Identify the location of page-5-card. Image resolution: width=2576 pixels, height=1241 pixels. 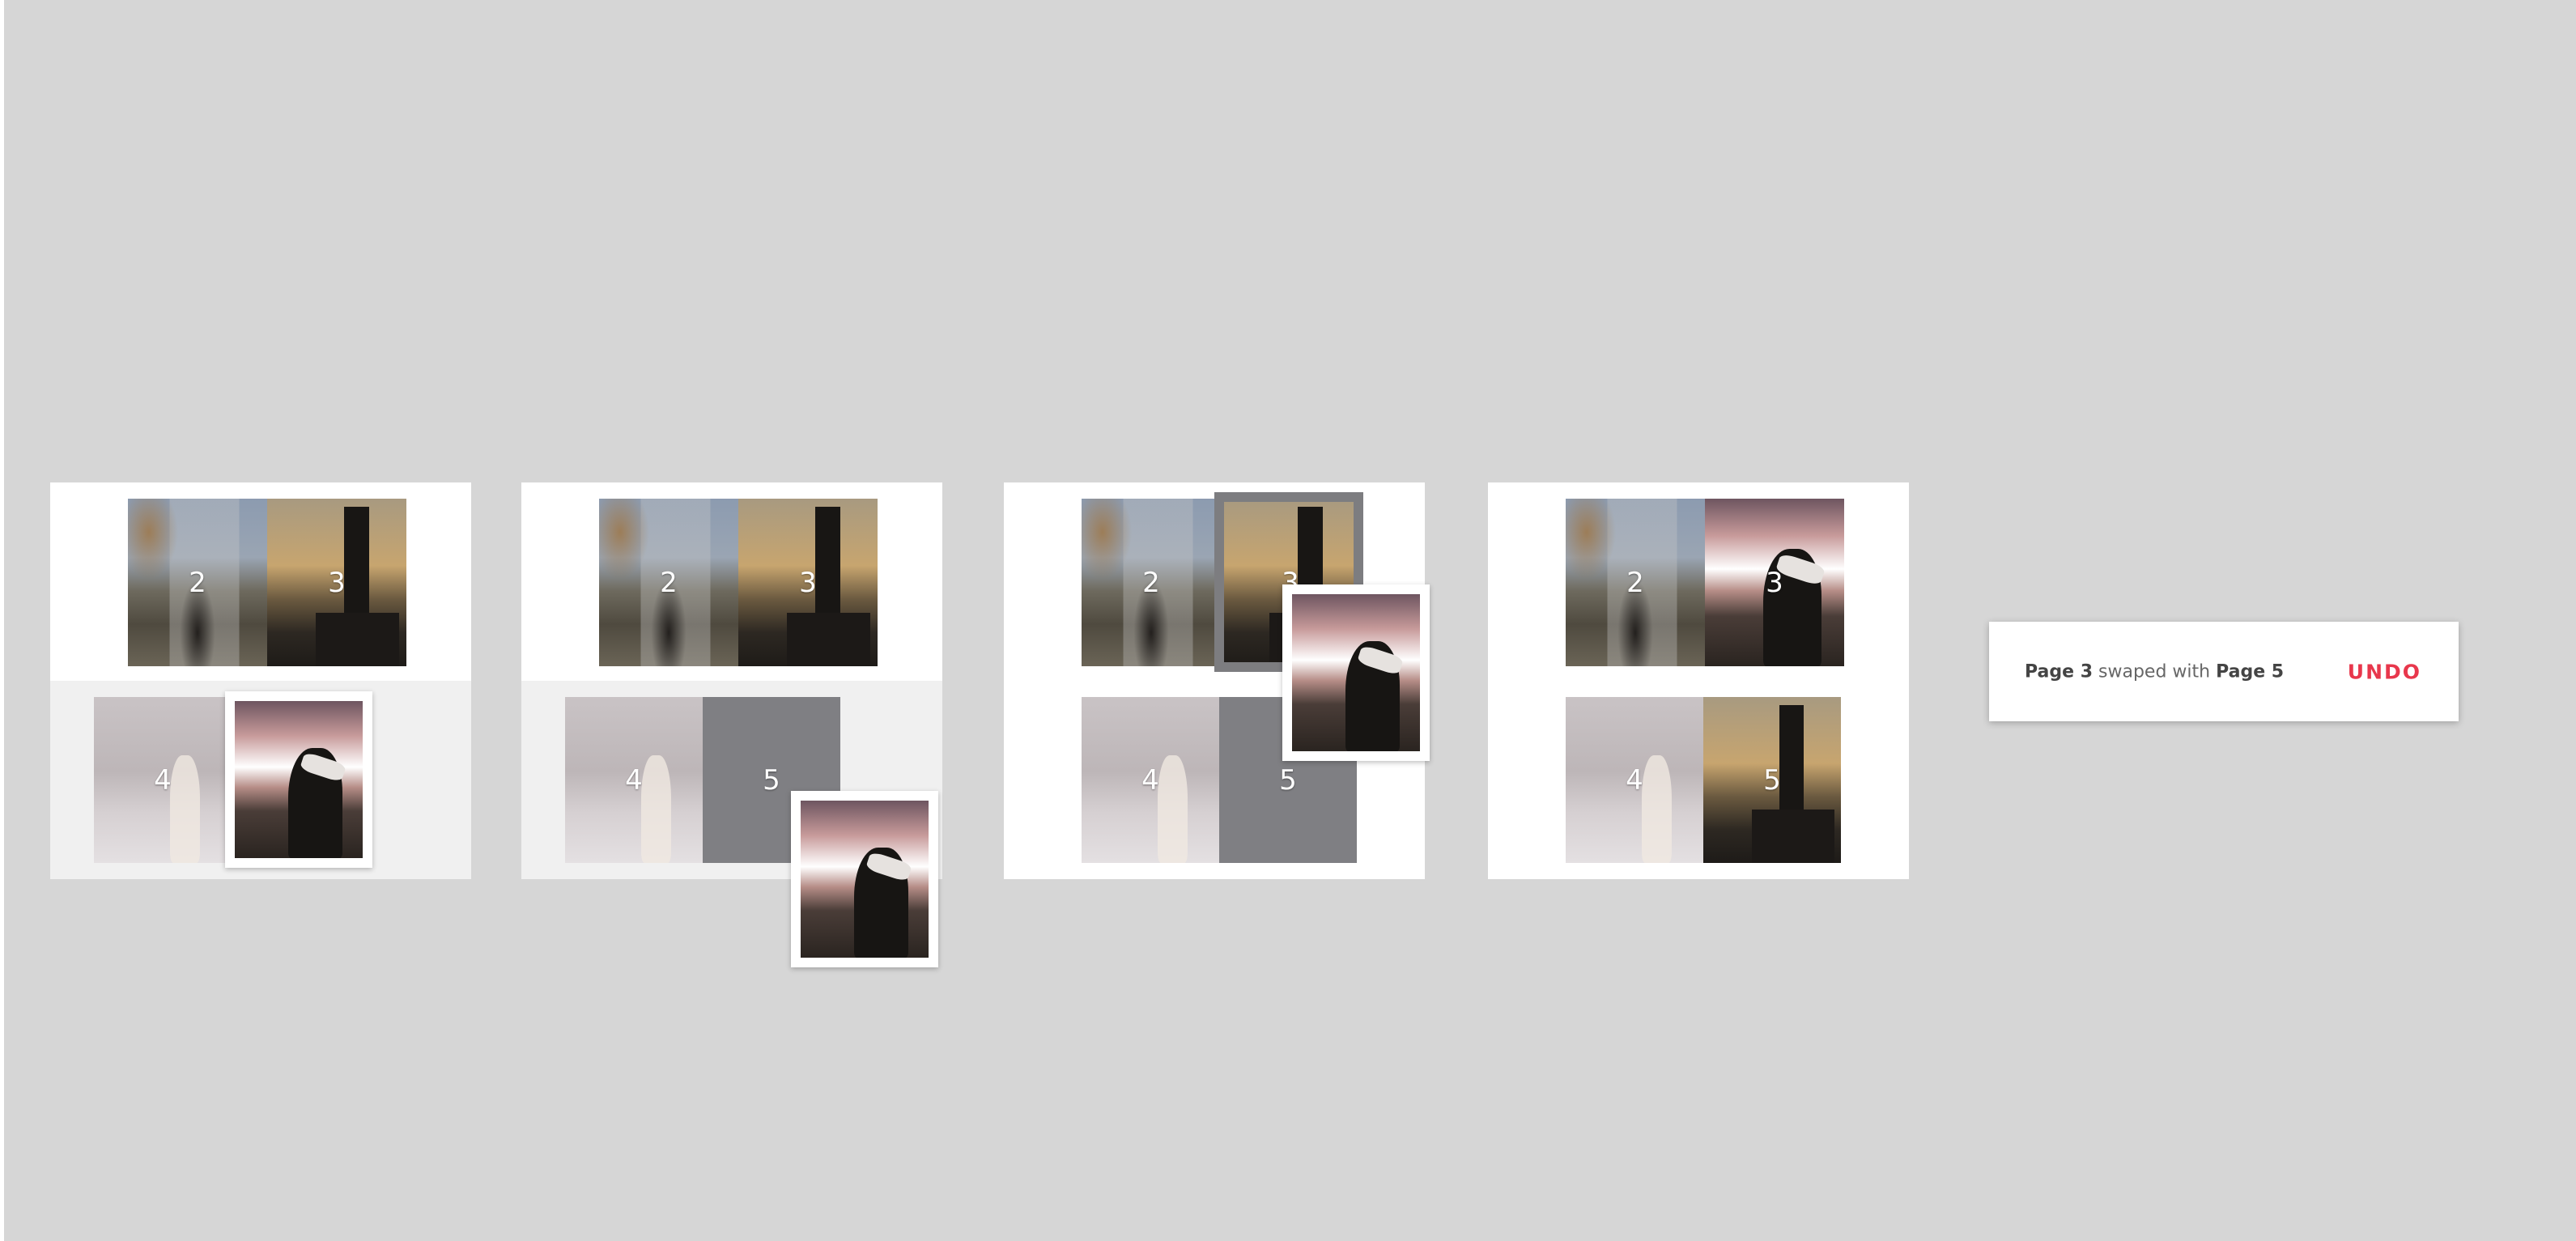
(298, 780).